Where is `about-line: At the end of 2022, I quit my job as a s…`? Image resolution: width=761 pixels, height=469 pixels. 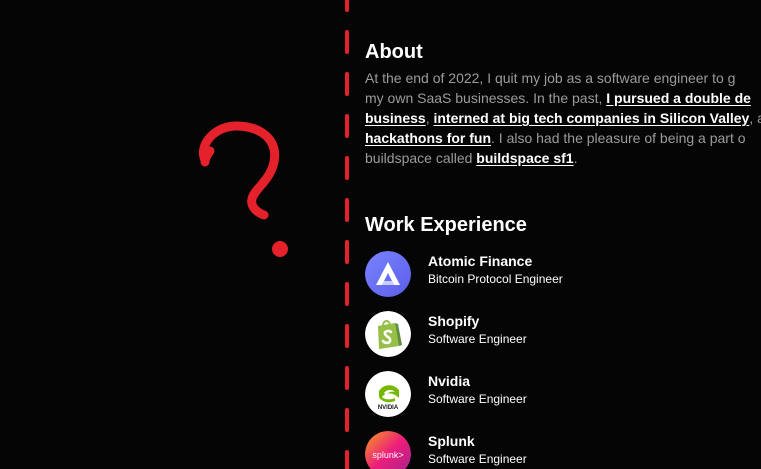
about-line: At the end of 2022, I quit my job as a s… is located at coordinates (563, 78).